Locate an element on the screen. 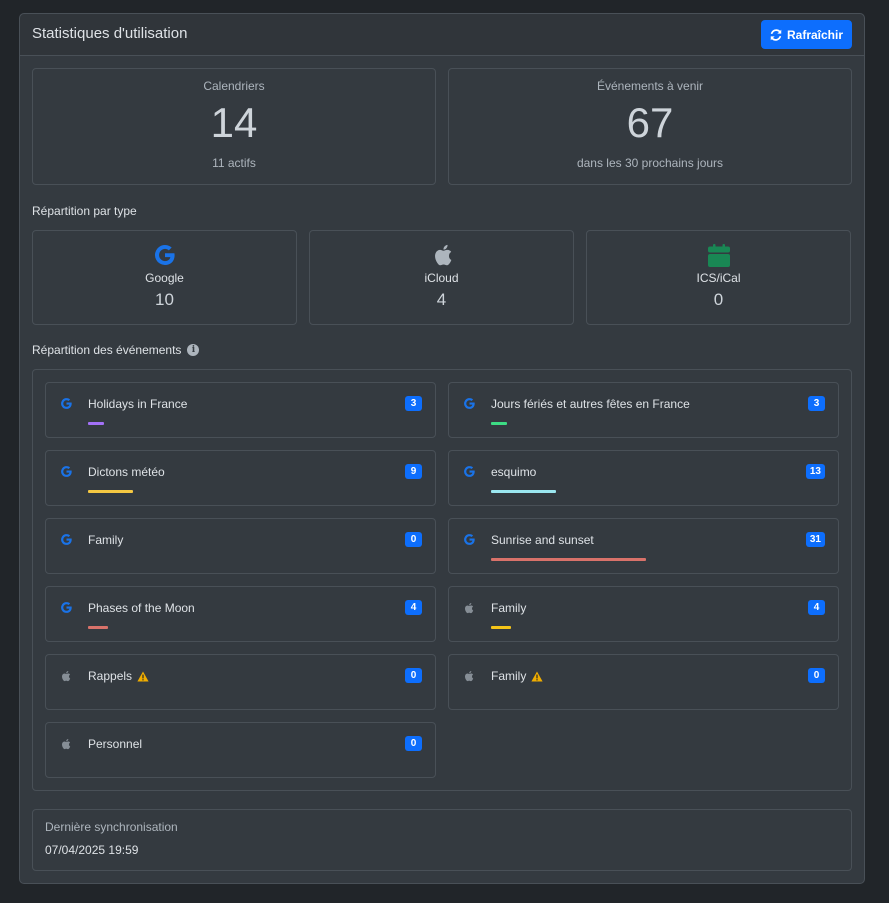 Image resolution: width=889 pixels, height=903 pixels. calendar-item: Rappels 0 is located at coordinates (240, 682).